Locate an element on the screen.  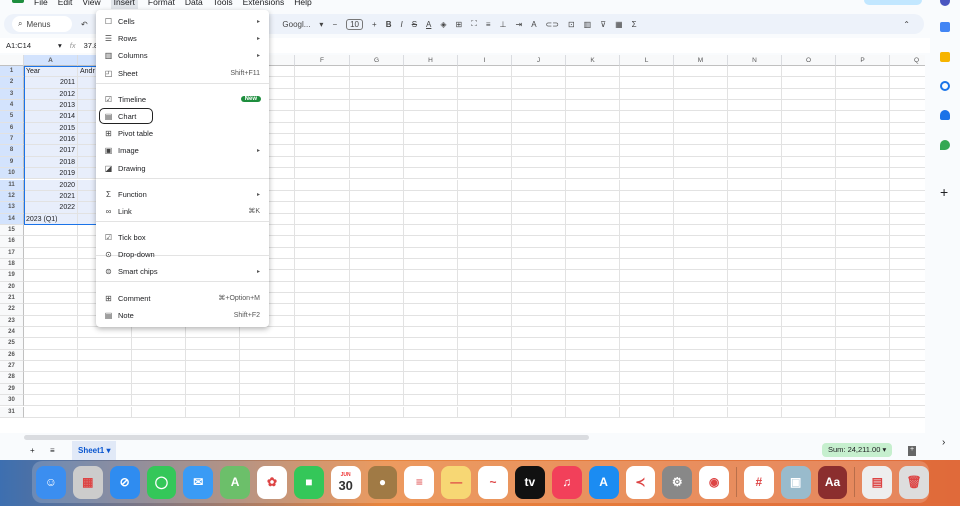
borders-icon: ⊞ is located at coordinates (459, 24).